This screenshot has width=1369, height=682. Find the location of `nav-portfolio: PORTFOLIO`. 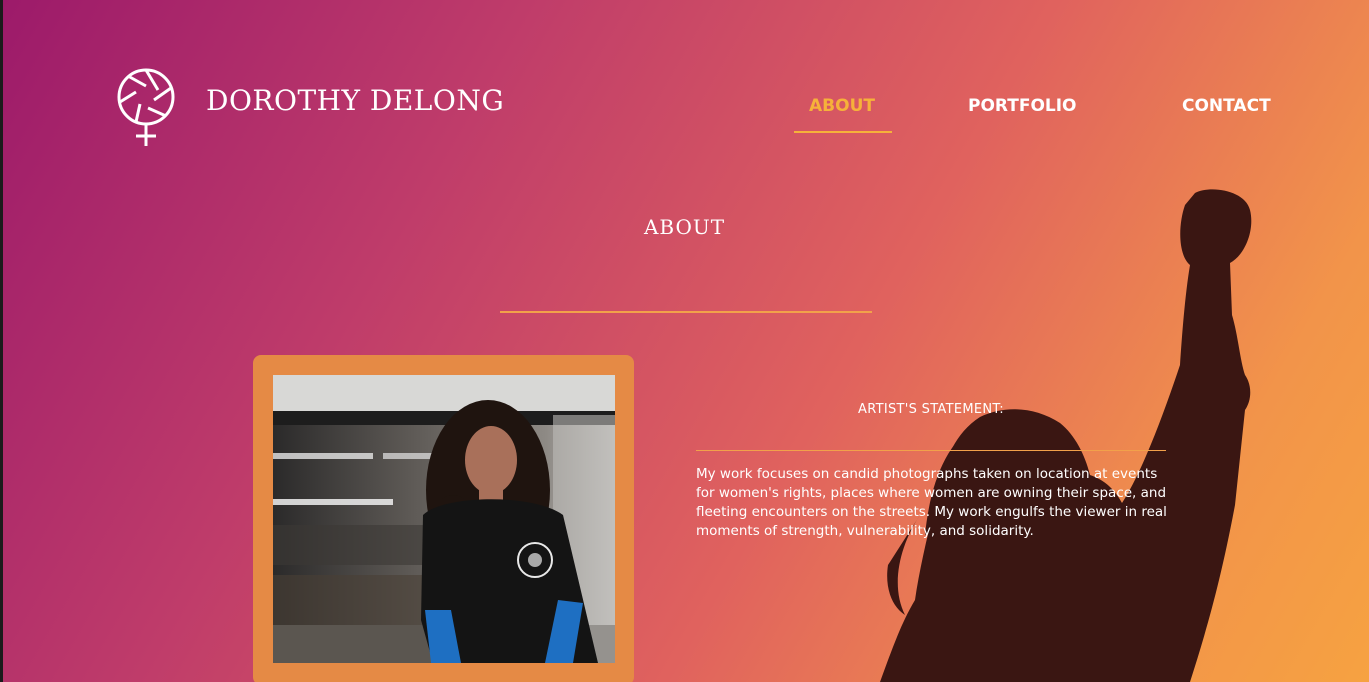

nav-portfolio: PORTFOLIO is located at coordinates (1022, 106).